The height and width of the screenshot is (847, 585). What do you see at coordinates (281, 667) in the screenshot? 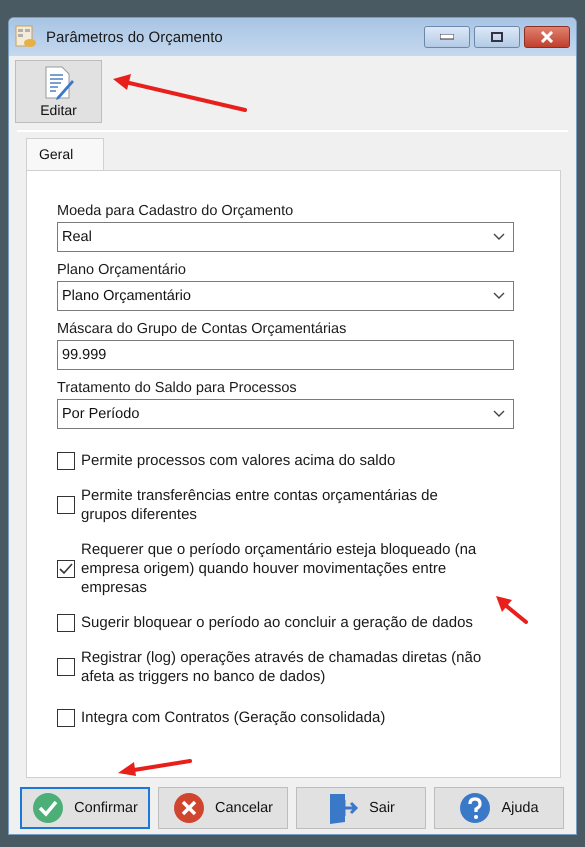
I see `checkbox-label: Registrar (log) operações através de chamadas diretas (não afeta as triggers no banco de dados)` at bounding box center [281, 667].